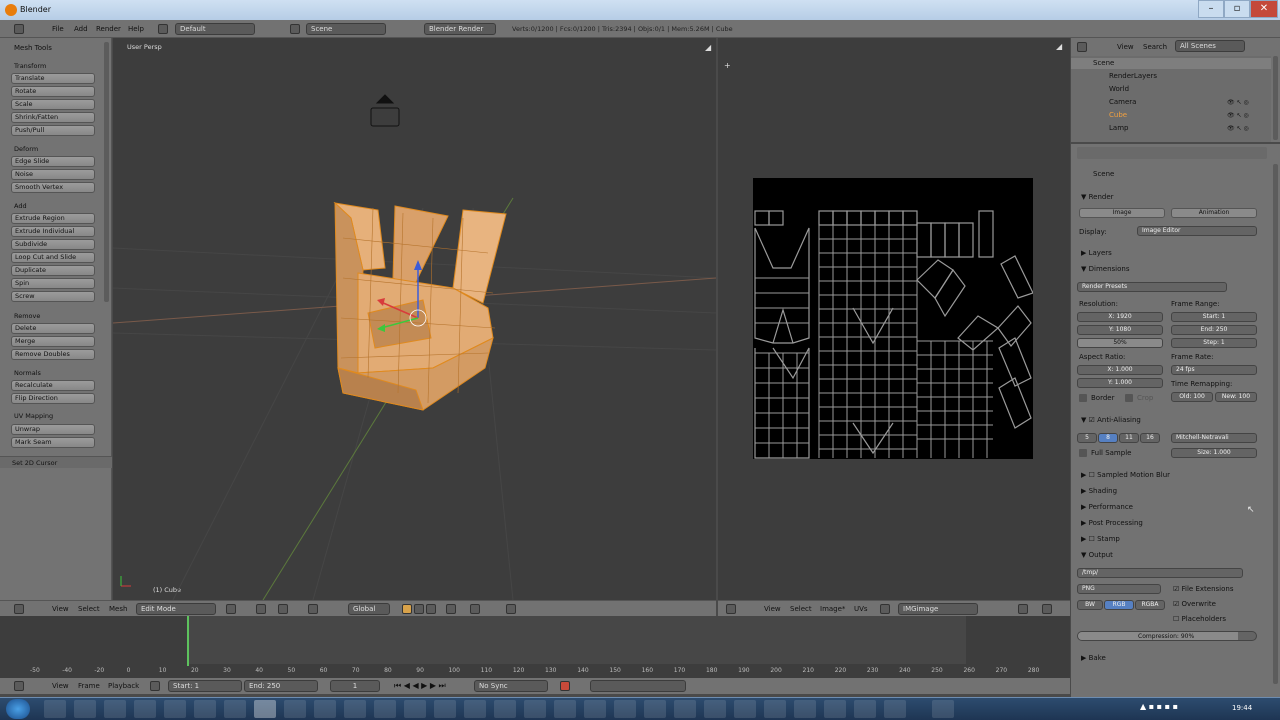  I want to click on menu-help: Help, so click(136, 29).